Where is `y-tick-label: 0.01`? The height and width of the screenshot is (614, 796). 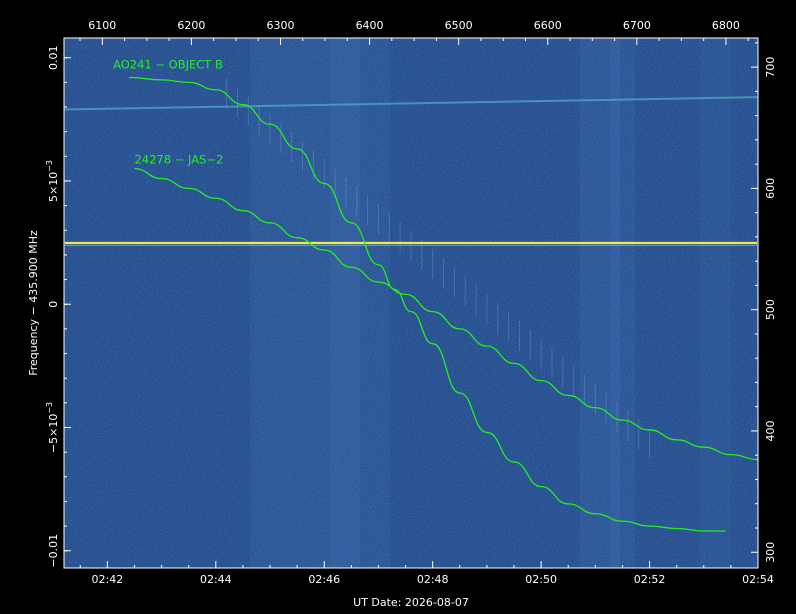
y-tick-label: 0.01 is located at coordinates (53, 57).